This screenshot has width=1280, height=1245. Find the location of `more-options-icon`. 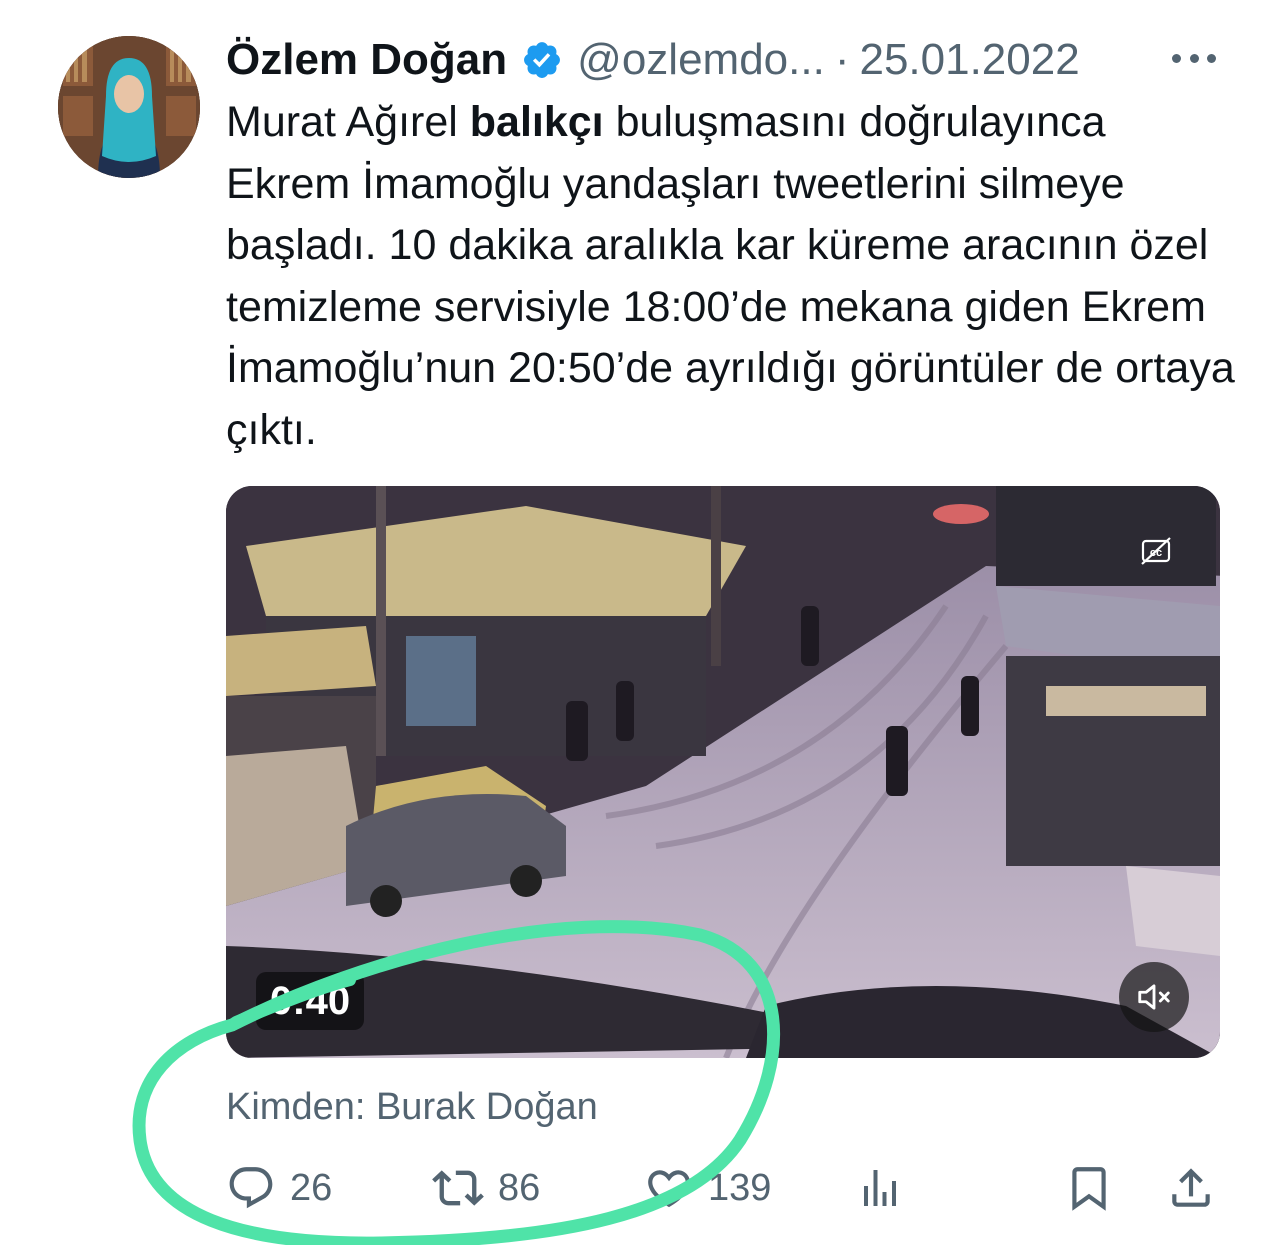

more-options-icon is located at coordinates (1194, 58).